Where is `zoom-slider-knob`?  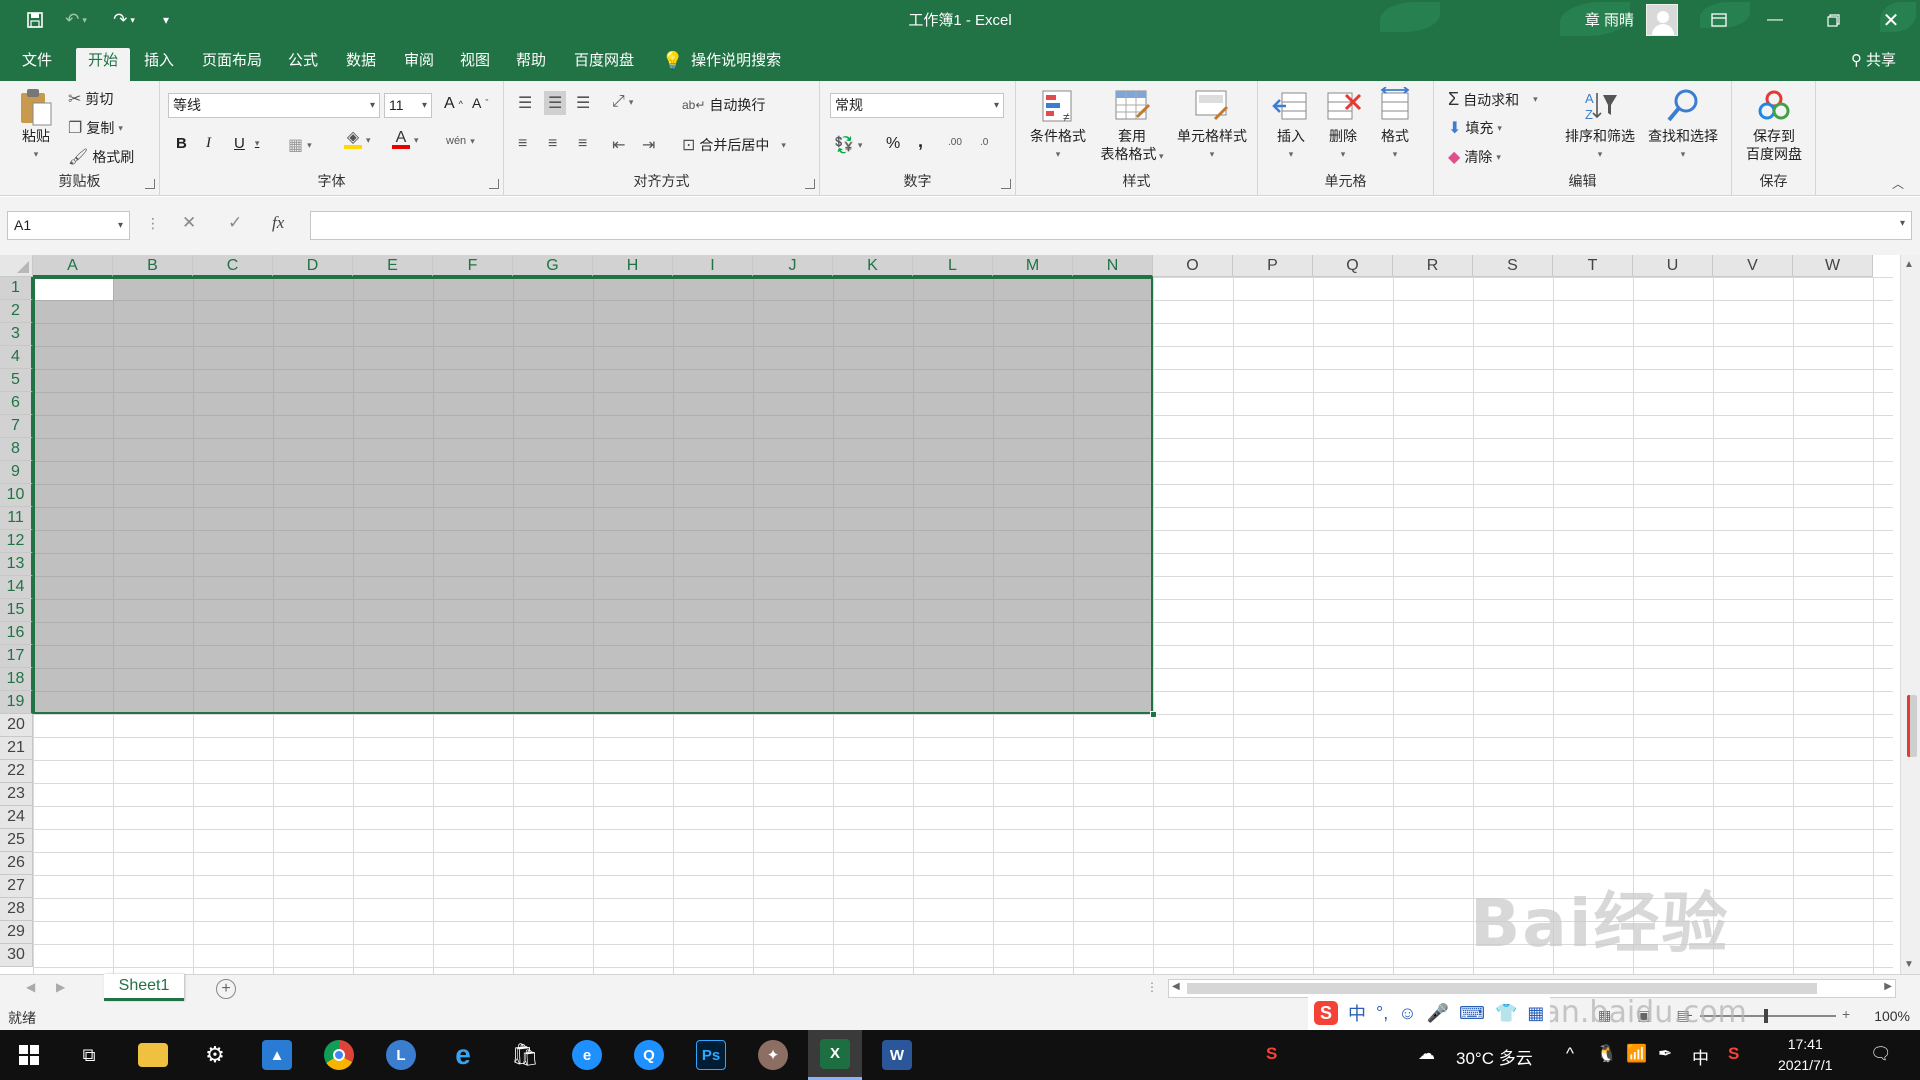
zoom-slider-knob is located at coordinates (1766, 1016).